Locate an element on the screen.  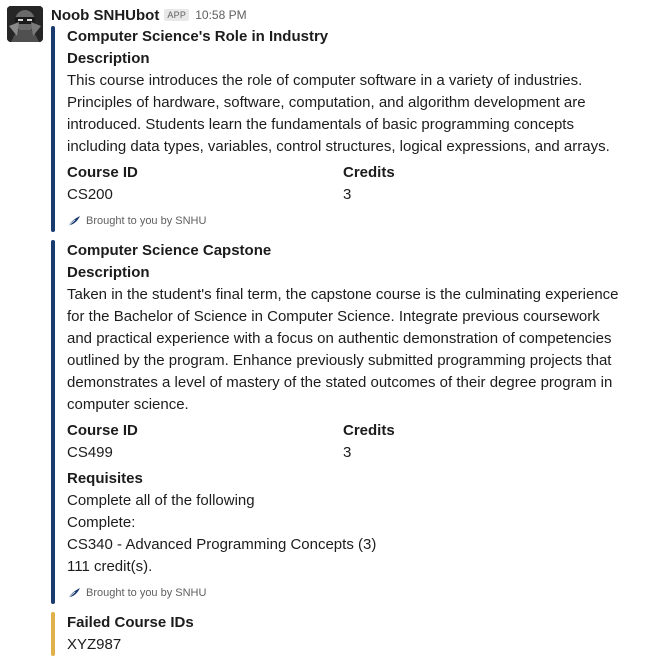
bot-avatar is located at coordinates (25, 24).